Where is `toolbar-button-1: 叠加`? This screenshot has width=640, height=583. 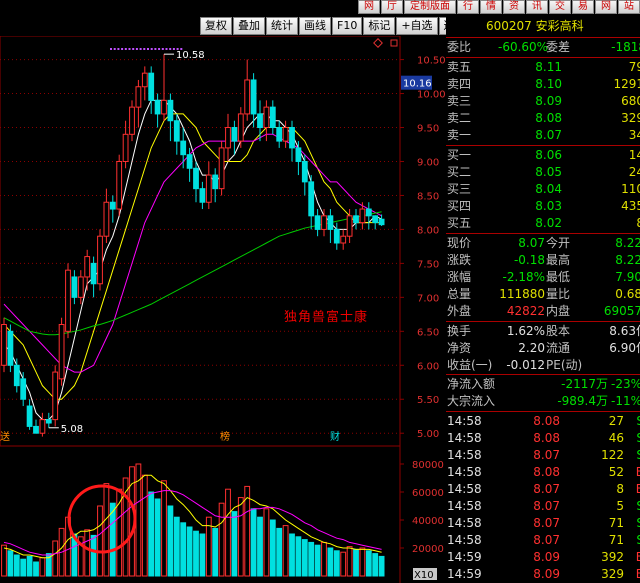 toolbar-button-1: 叠加 is located at coordinates (249, 26).